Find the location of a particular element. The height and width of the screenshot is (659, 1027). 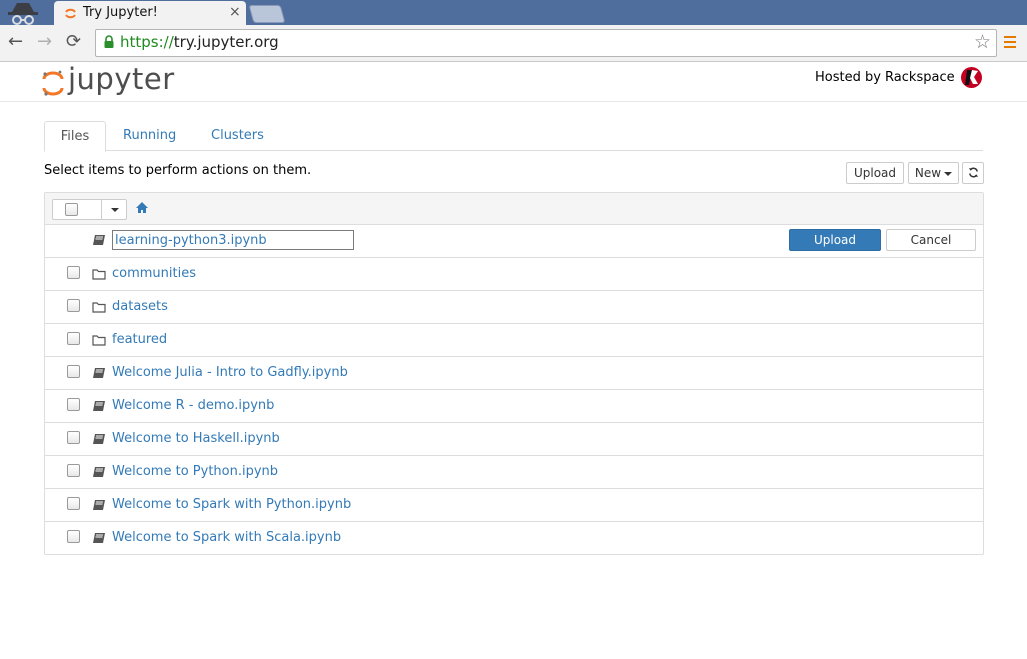

tab-files: Files is located at coordinates (75, 136).